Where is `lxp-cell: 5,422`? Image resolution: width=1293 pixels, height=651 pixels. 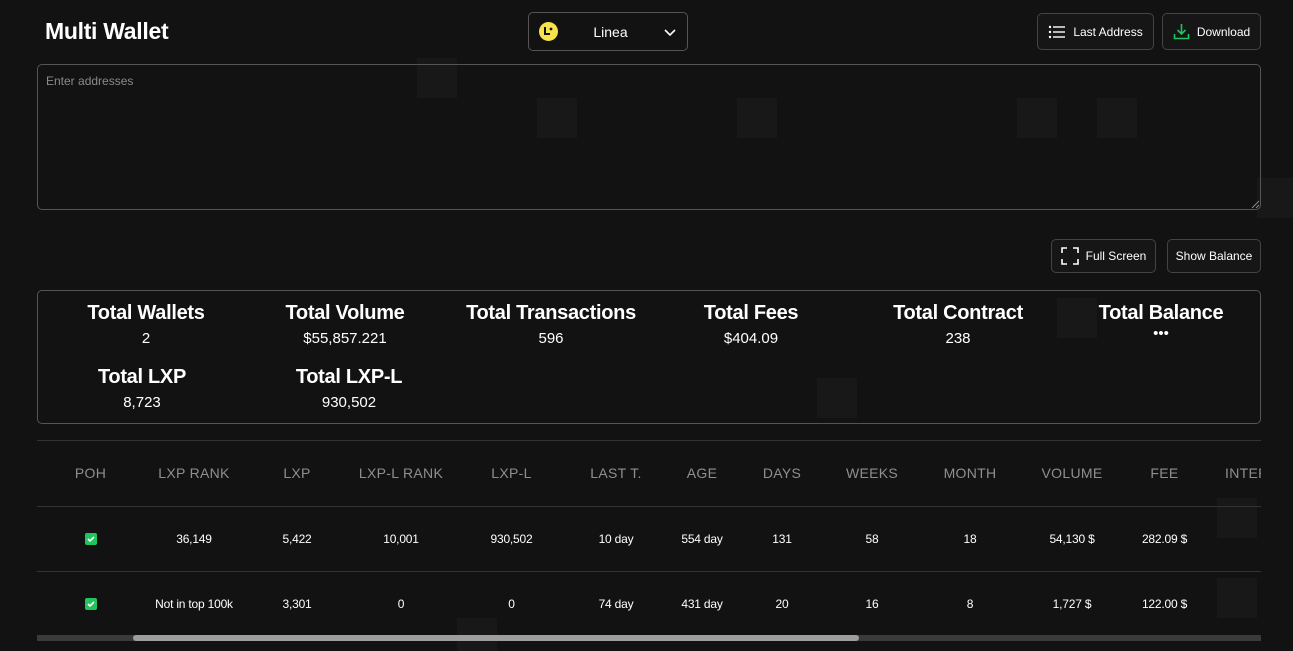 lxp-cell: 5,422 is located at coordinates (297, 539).